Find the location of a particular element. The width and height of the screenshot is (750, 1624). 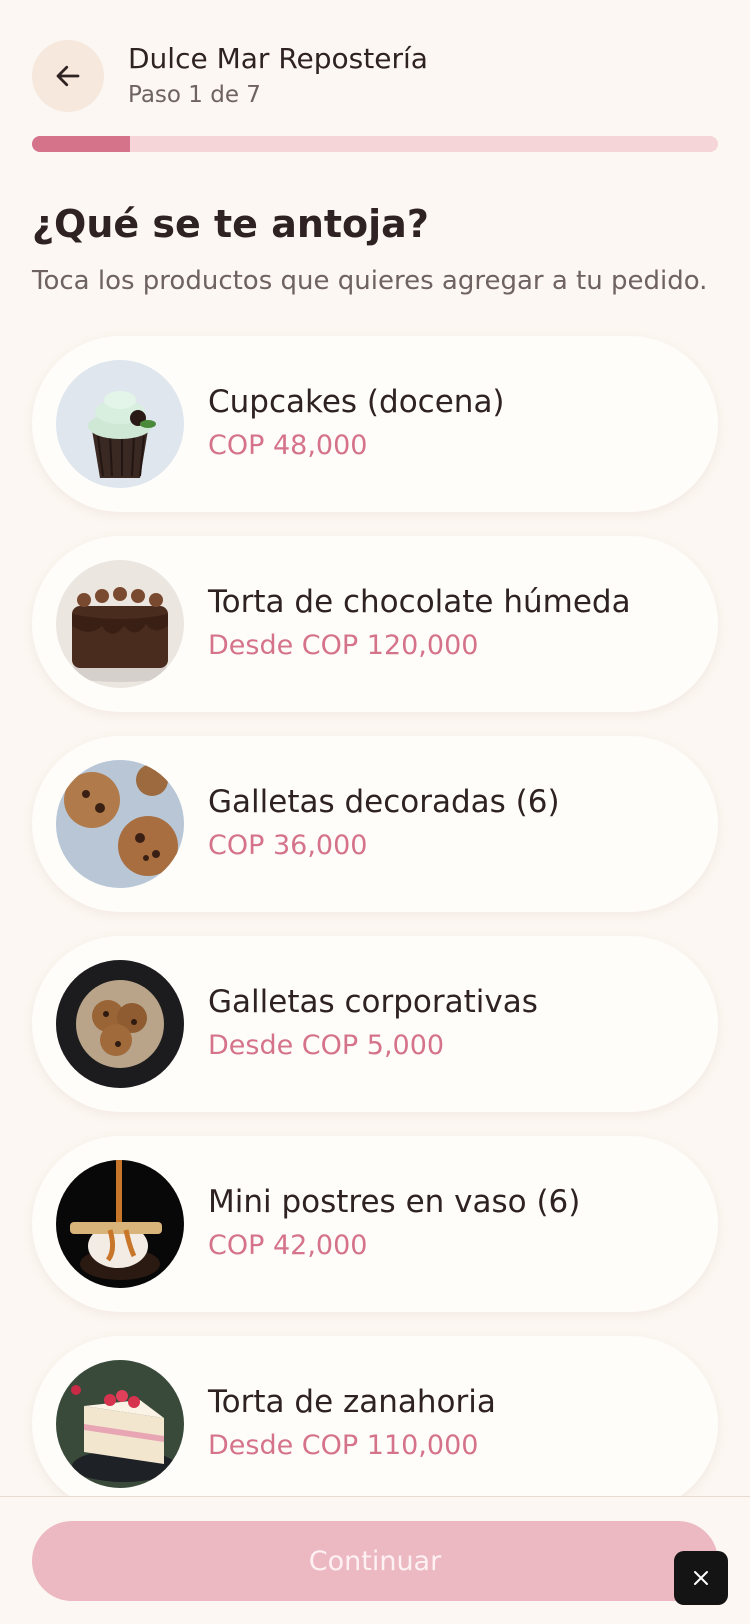

close-button is located at coordinates (701, 1578).